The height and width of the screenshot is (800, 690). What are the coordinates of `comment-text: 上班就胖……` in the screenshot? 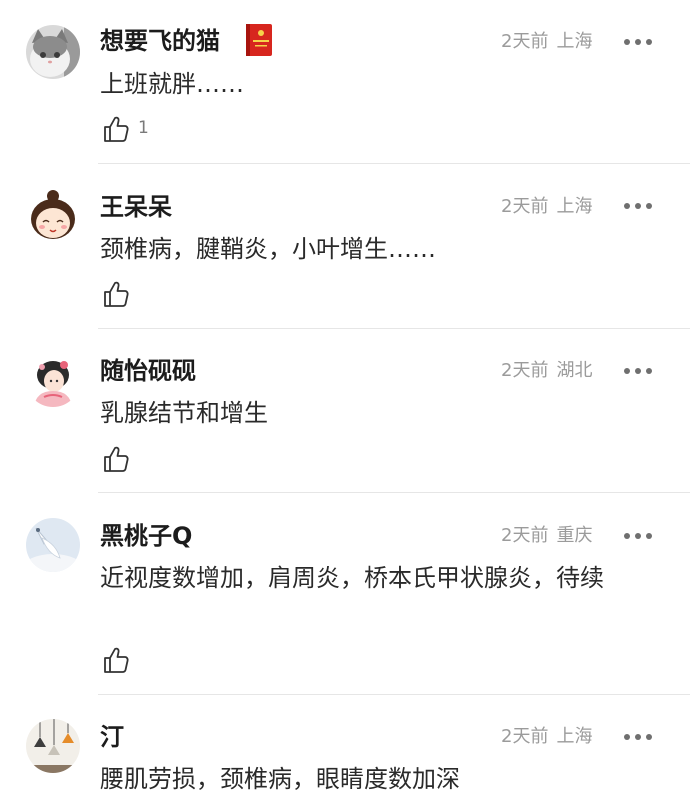 It's located at (172, 84).